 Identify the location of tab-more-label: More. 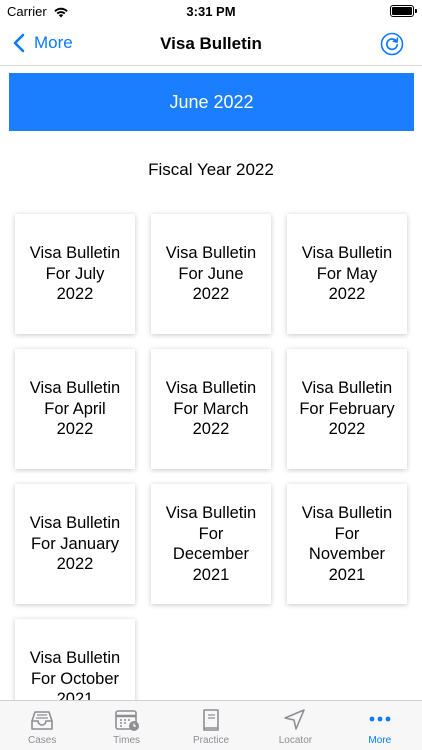
(380, 740).